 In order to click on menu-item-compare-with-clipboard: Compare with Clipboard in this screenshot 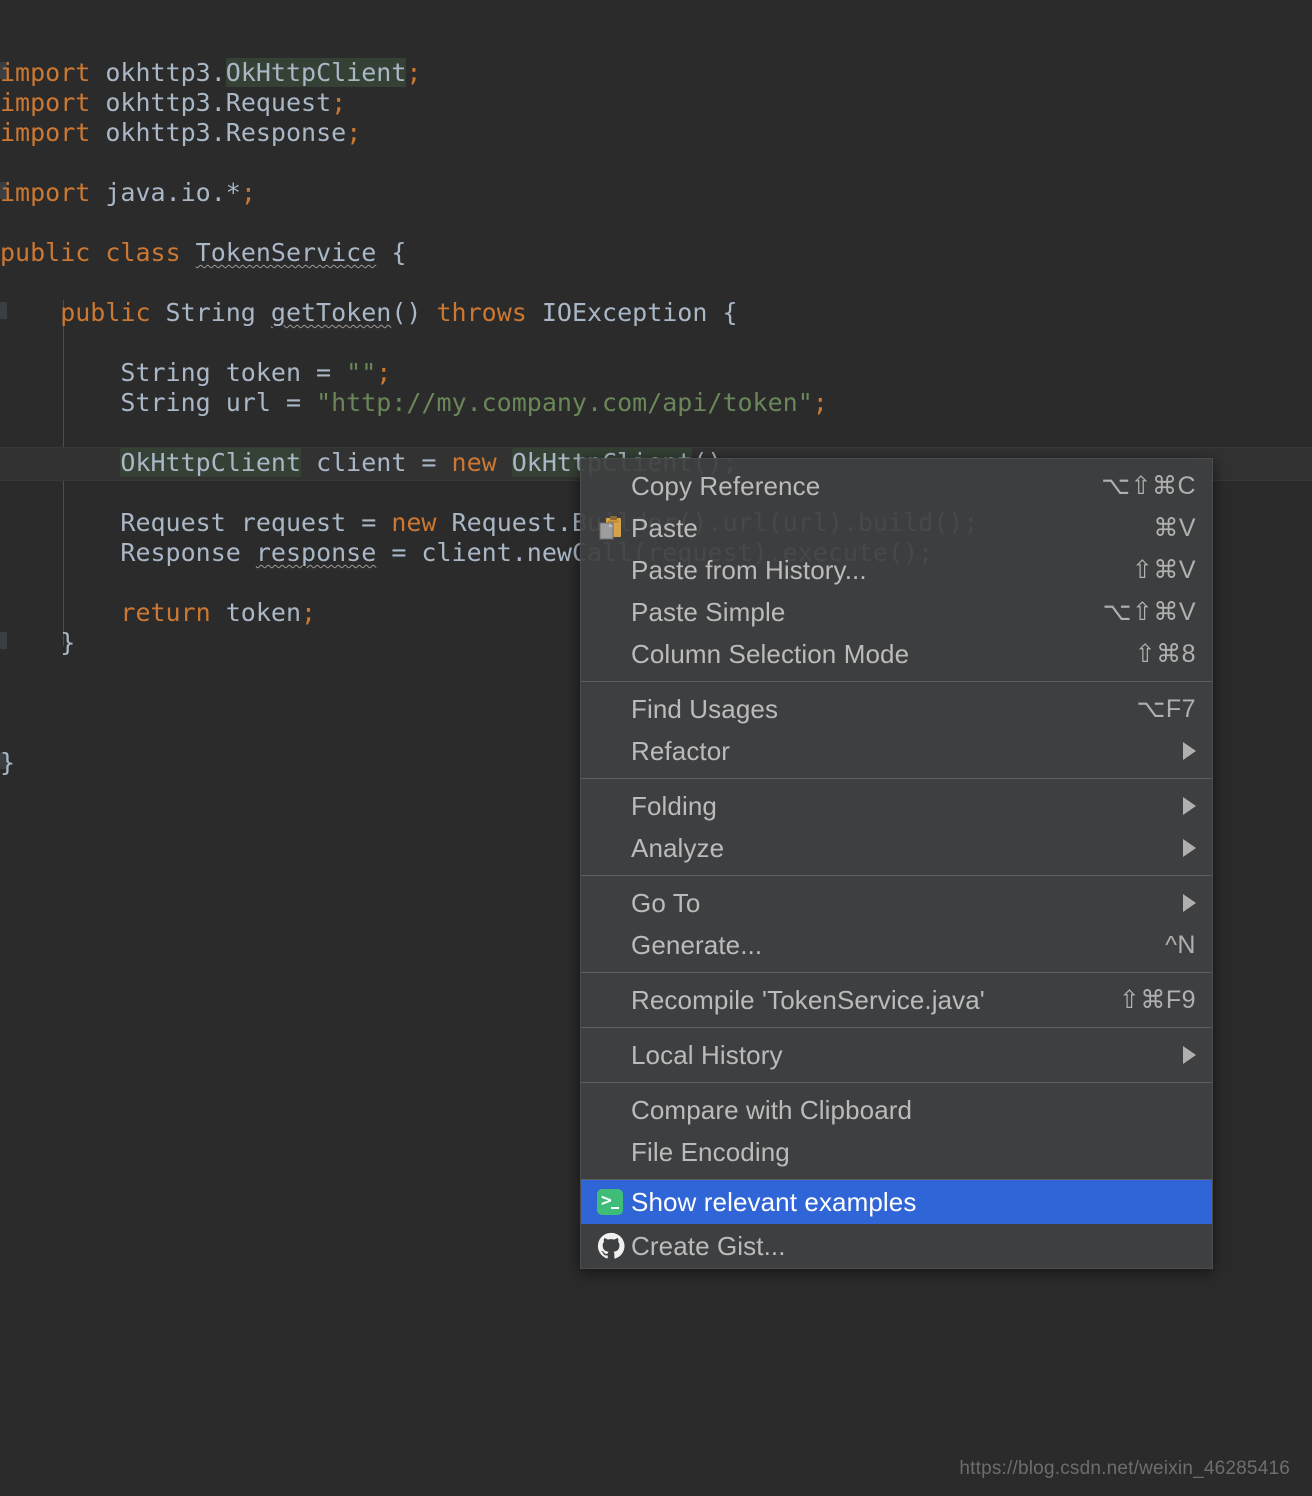, I will do `click(896, 1110)`.